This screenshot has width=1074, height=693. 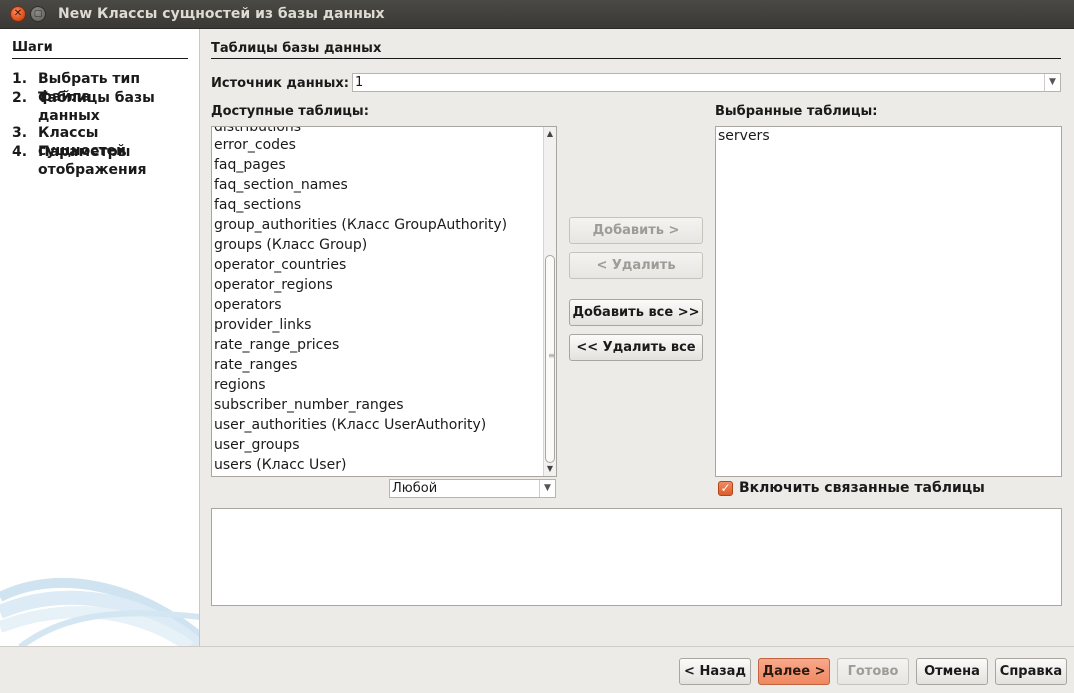 I want to click on grip-icon: ≡, so click(x=551, y=355).